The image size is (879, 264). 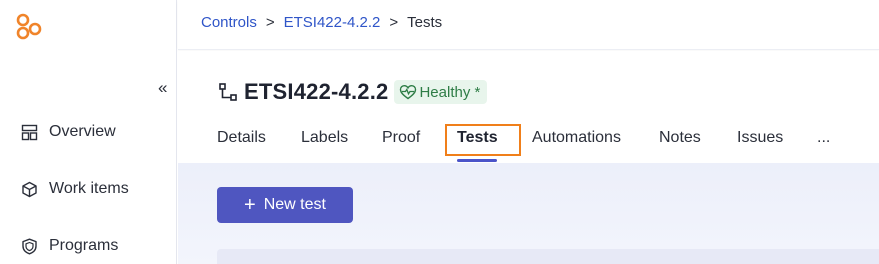 What do you see at coordinates (408, 92) in the screenshot?
I see `heart-pulse-icon` at bounding box center [408, 92].